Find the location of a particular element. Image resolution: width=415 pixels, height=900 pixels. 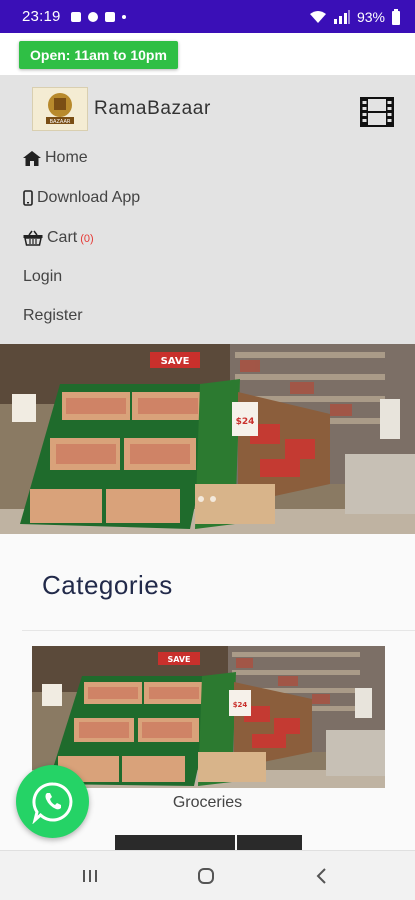

category-save-sign: SAVE is located at coordinates (178, 659).